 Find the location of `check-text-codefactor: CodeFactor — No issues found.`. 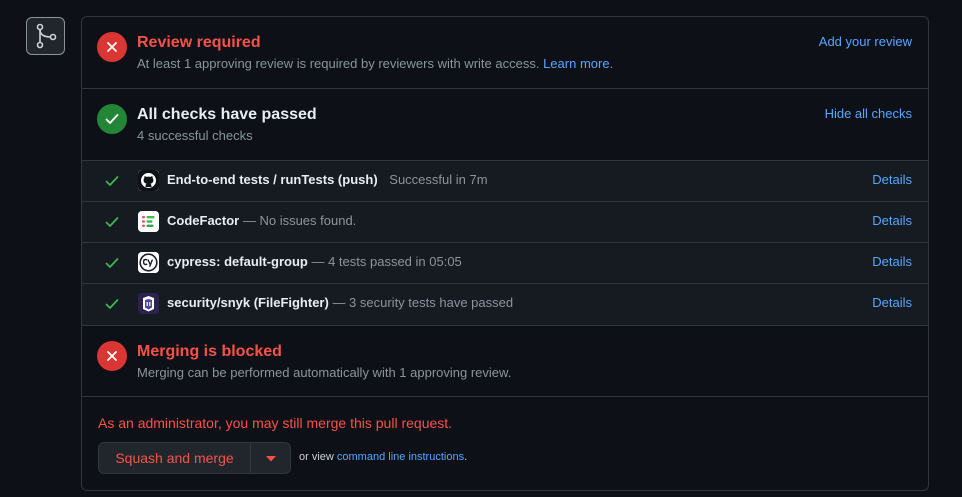

check-text-codefactor: CodeFactor — No issues found. is located at coordinates (261, 220).